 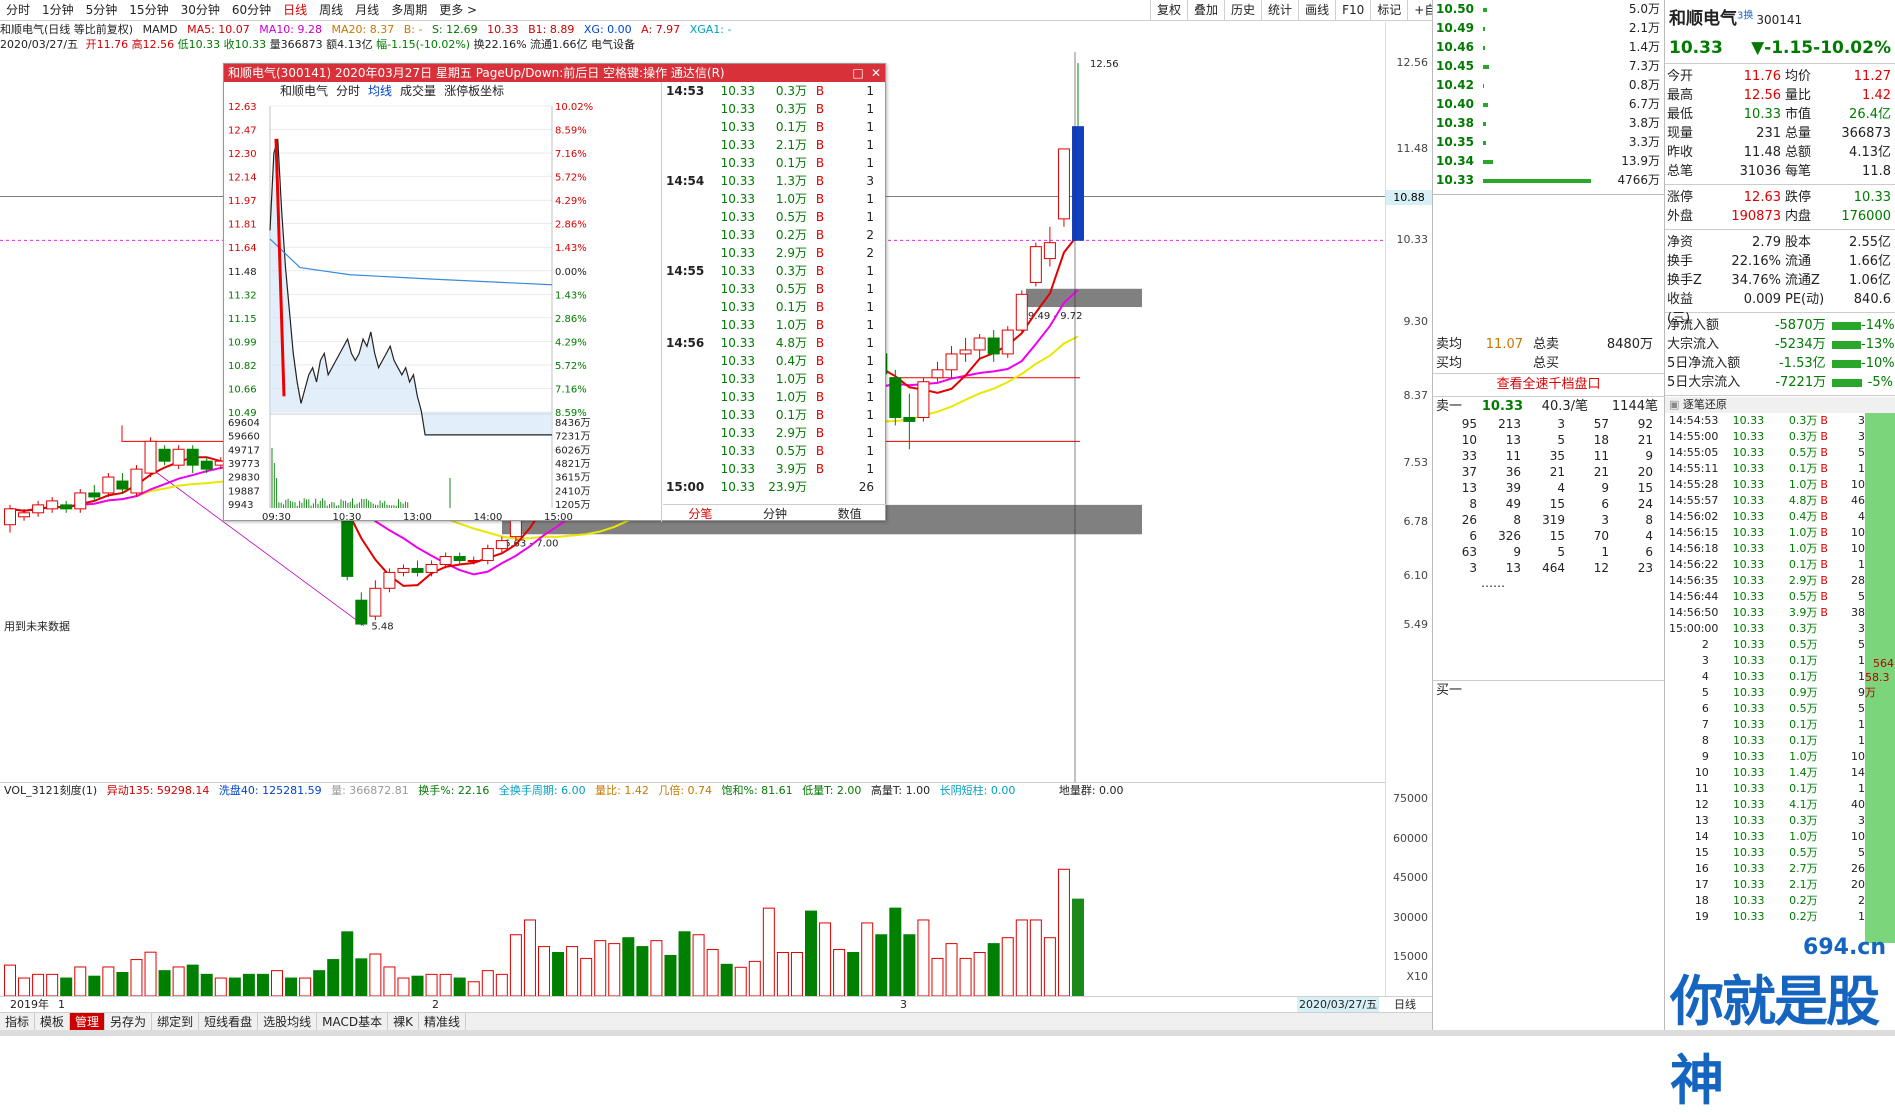 I want to click on period-0: 分时, so click(x=18, y=10).